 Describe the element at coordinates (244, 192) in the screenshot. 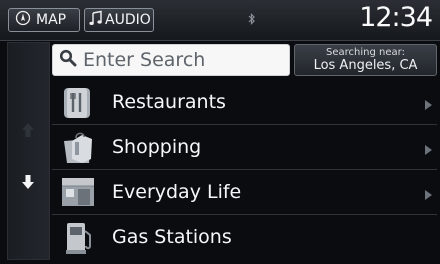

I see `category-row-everyday-life: Everyday Life` at that location.